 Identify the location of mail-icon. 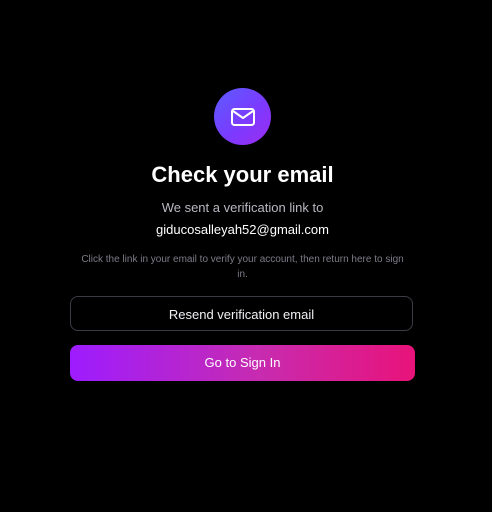
(243, 117).